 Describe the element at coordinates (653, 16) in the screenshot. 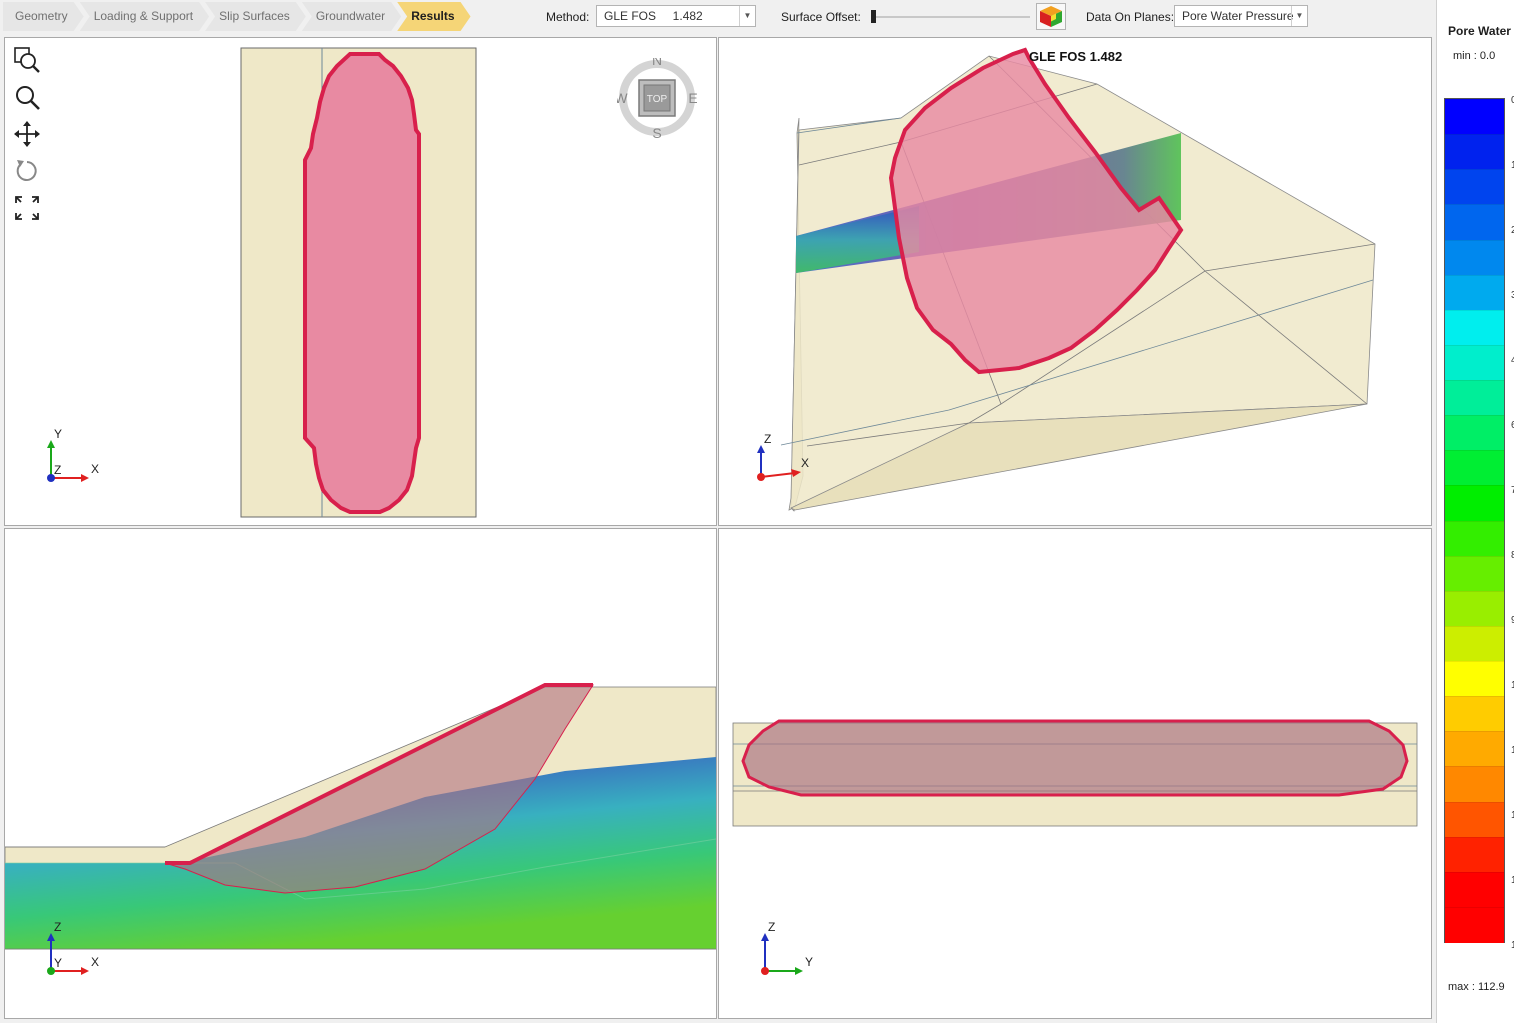

I see `method-value: GLE FOS 1.482` at that location.